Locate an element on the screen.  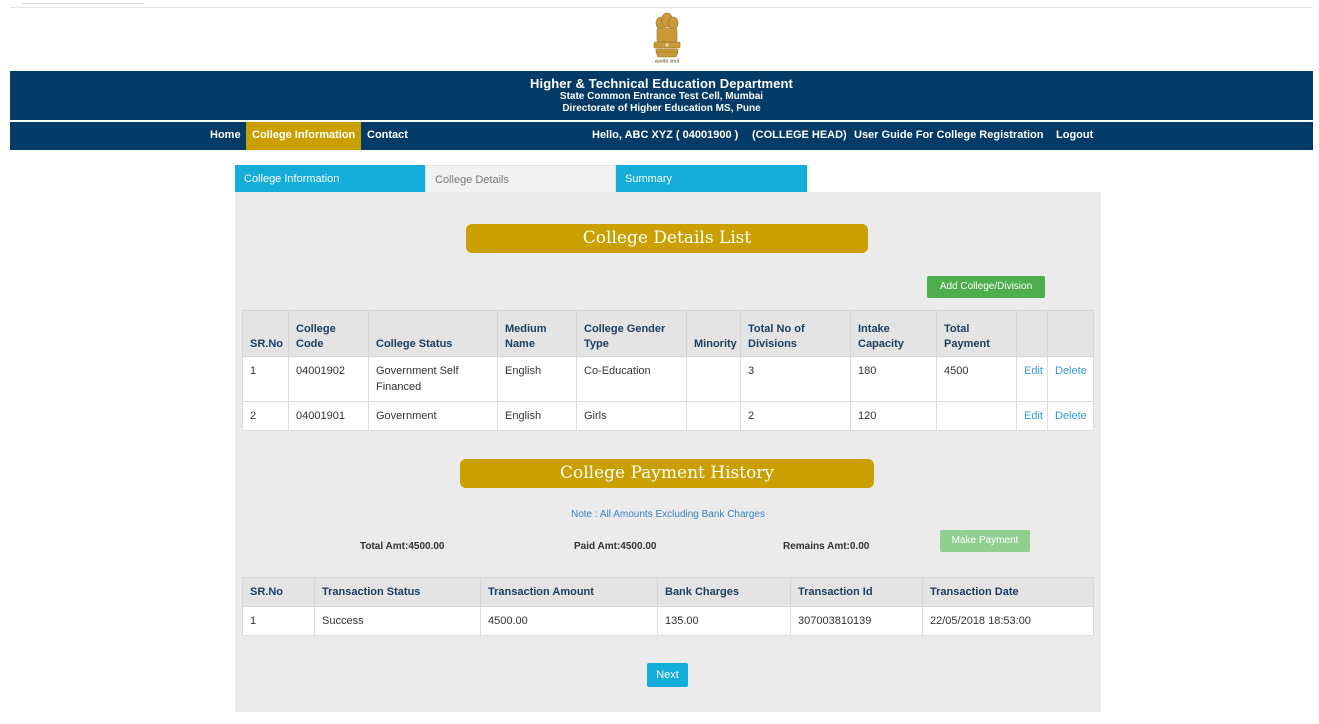
col-bank-charges: Bank Charges is located at coordinates (724, 592).